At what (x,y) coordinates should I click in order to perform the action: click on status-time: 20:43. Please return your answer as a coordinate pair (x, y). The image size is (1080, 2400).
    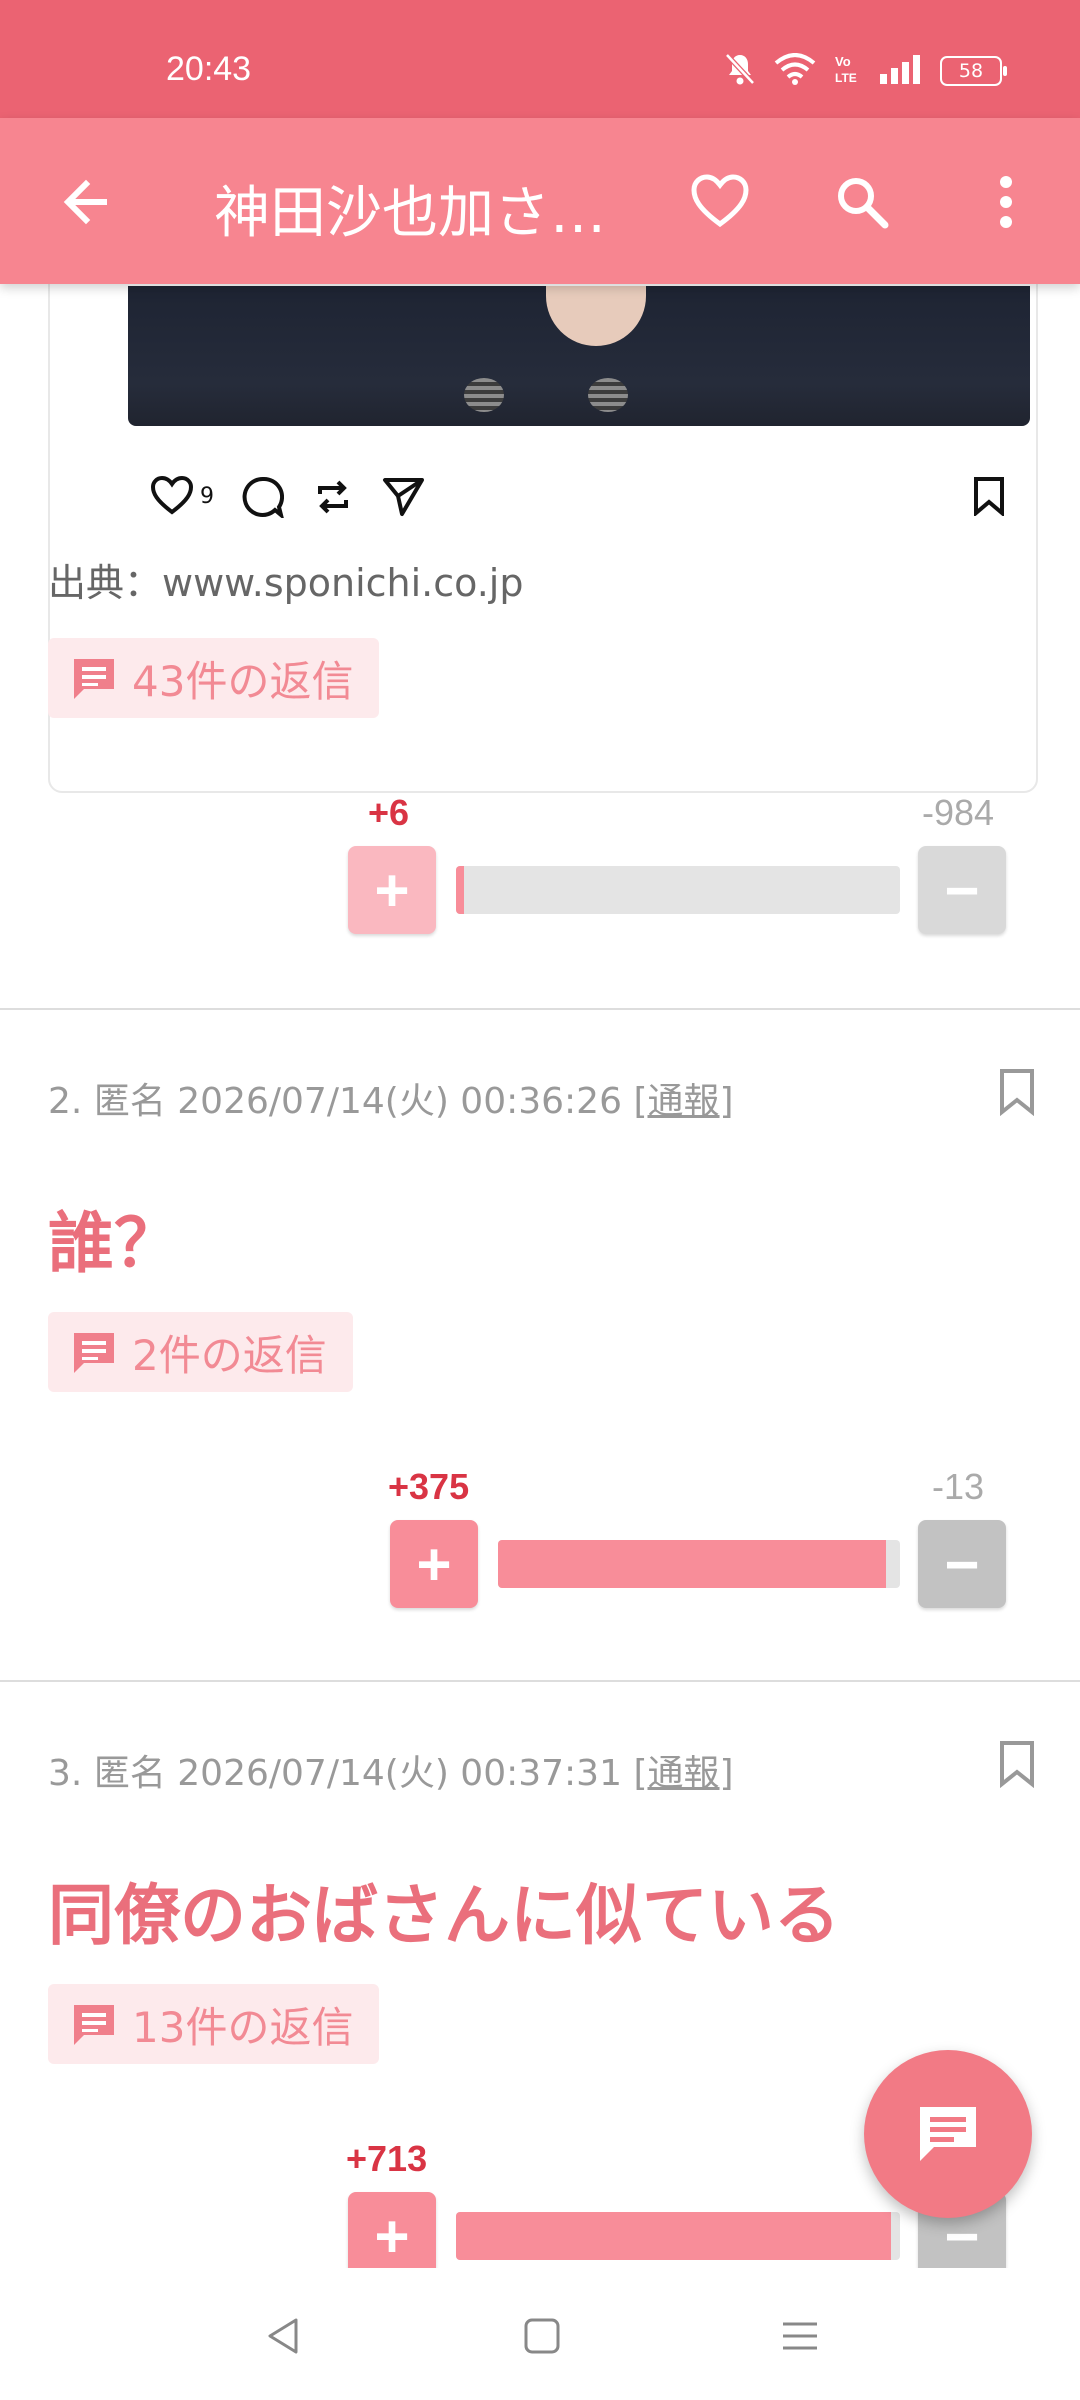
    Looking at the image, I should click on (209, 69).